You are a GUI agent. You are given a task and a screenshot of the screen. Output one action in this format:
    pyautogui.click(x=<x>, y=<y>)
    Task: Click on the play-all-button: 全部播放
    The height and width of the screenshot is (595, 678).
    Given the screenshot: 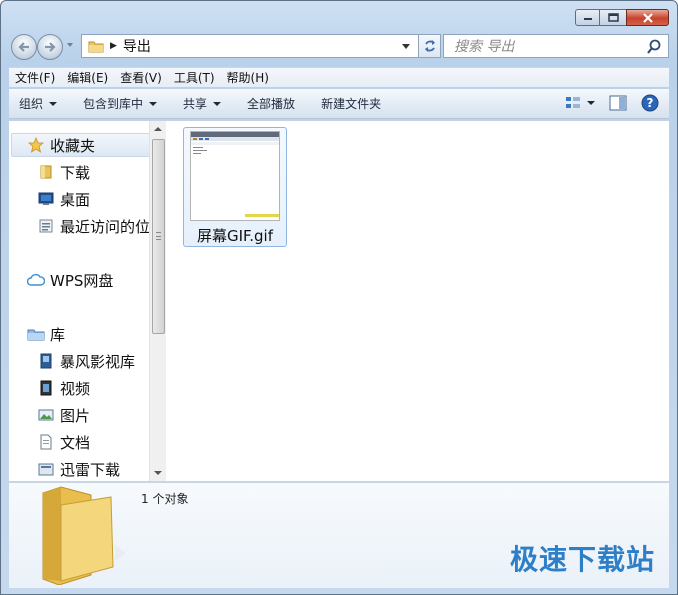 What is the action you would take?
    pyautogui.click(x=271, y=103)
    